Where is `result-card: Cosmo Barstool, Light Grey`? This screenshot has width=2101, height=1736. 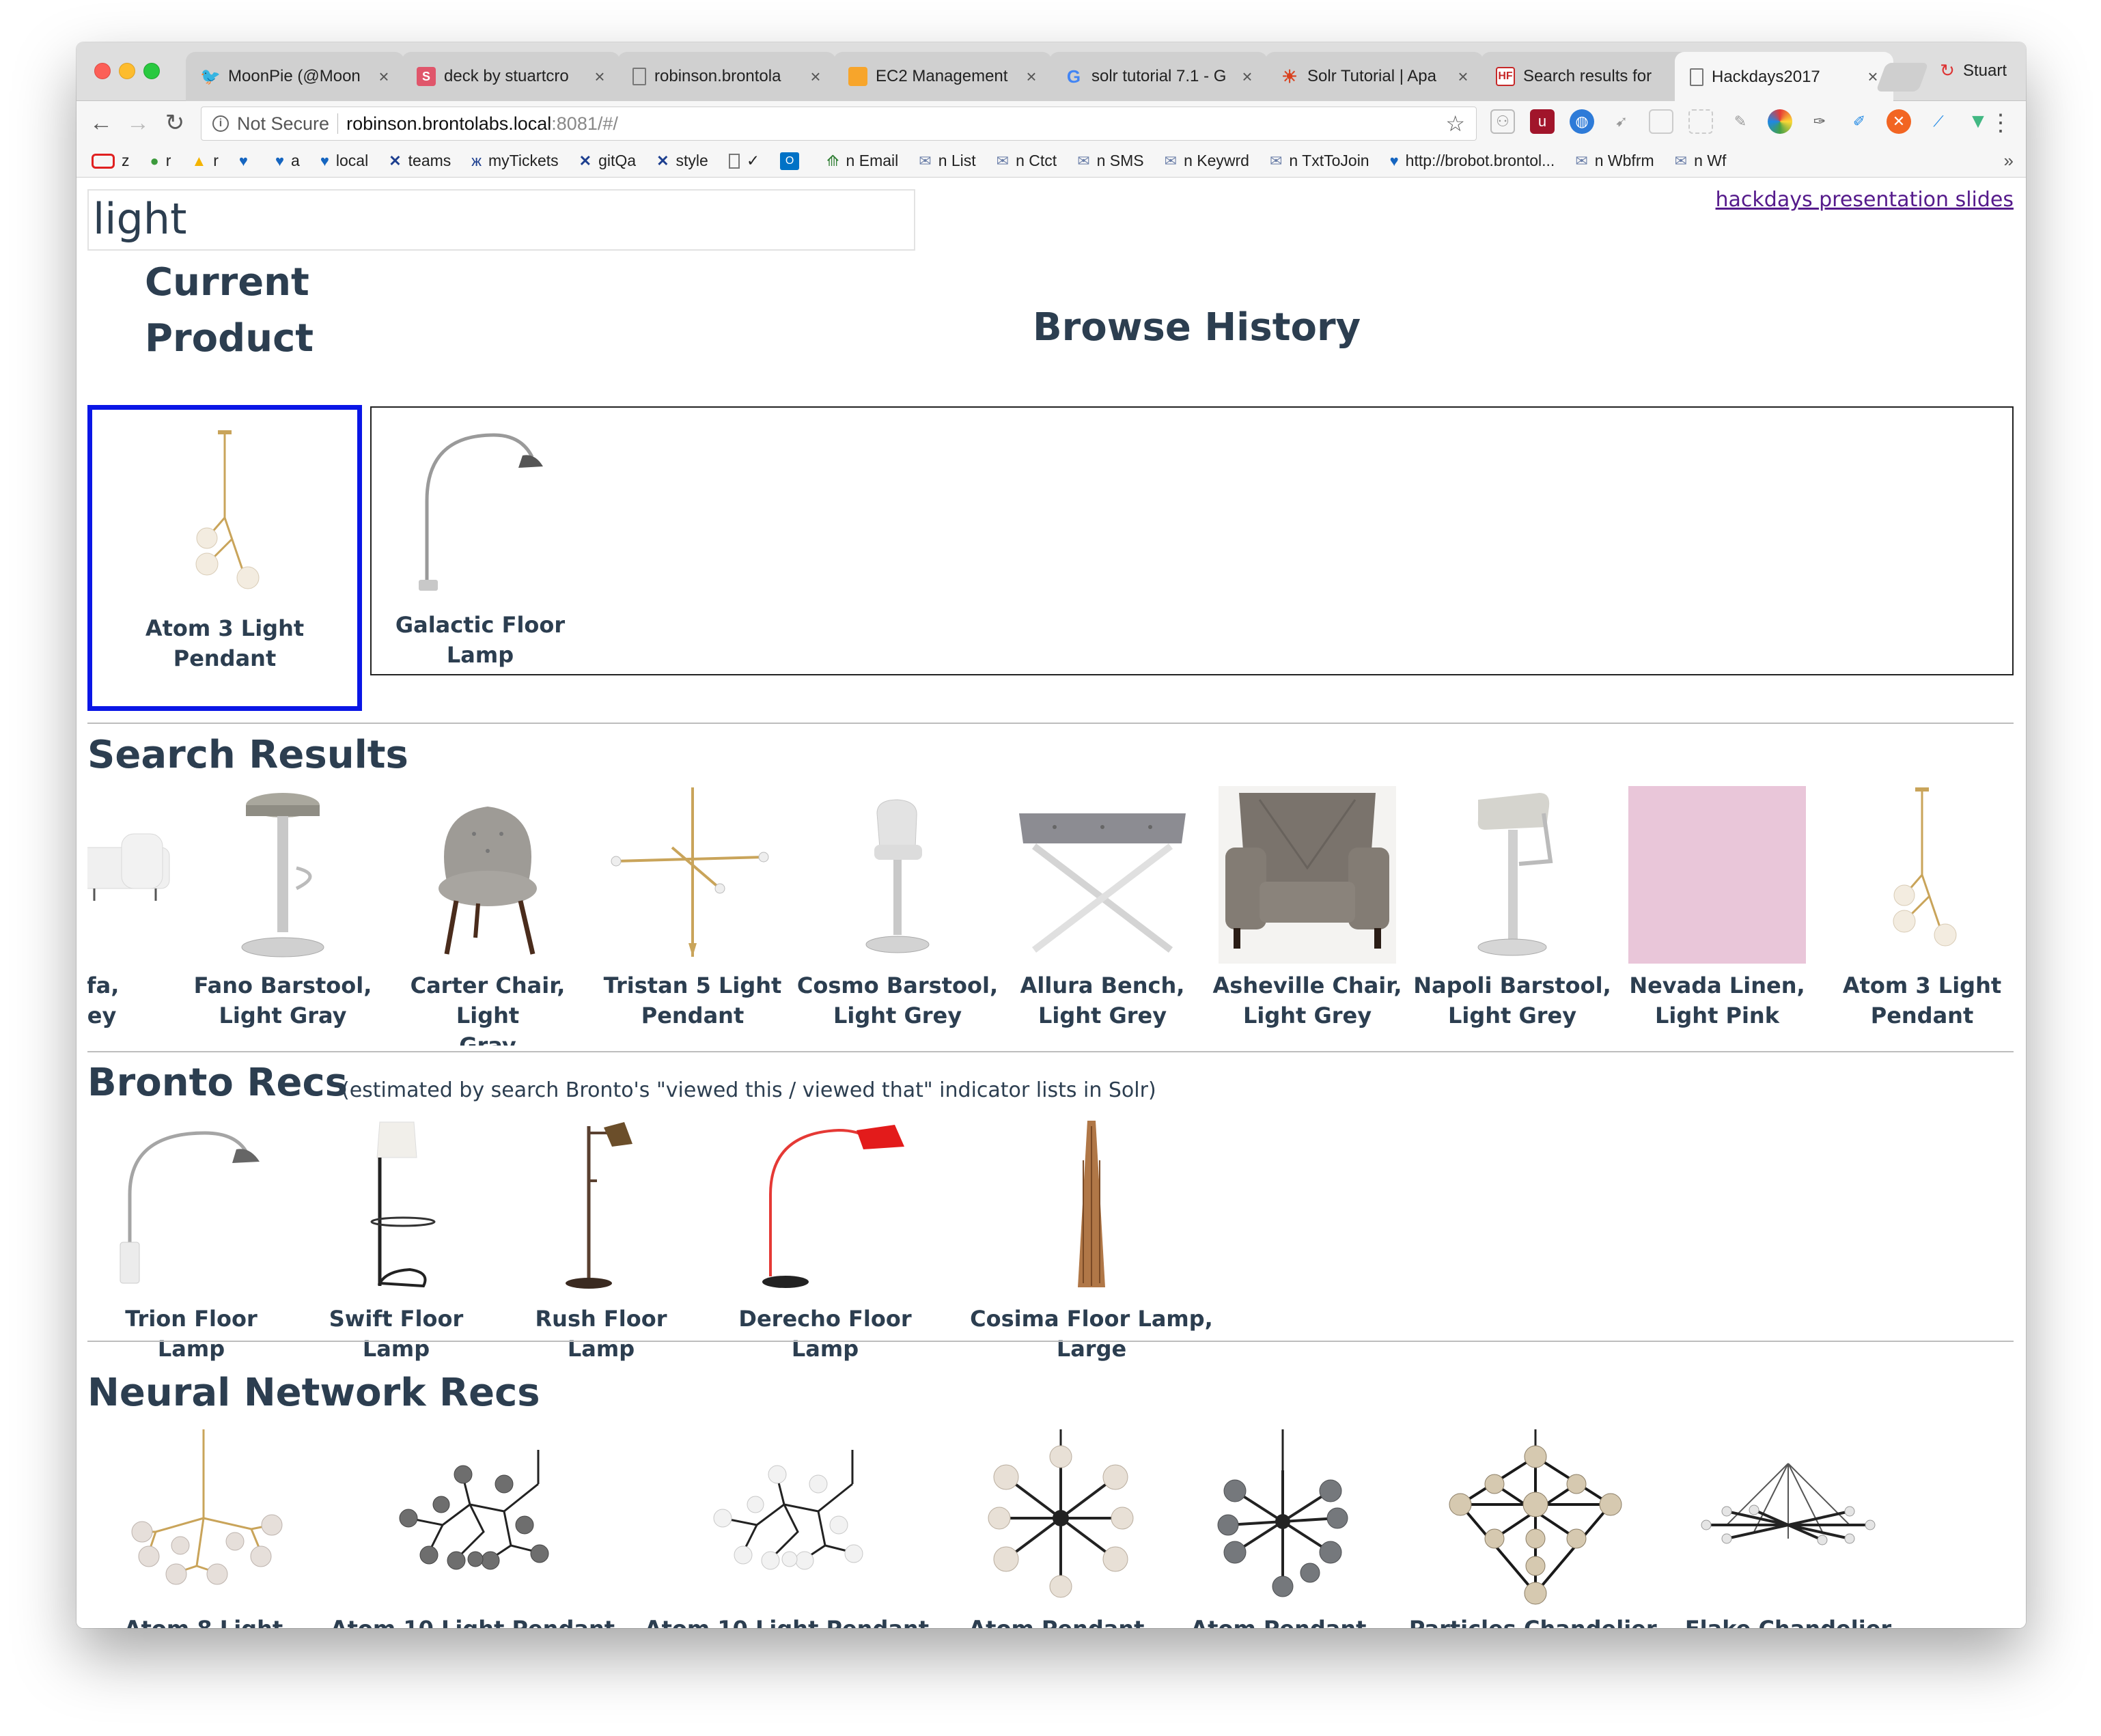 result-card: Cosmo Barstool, Light Grey is located at coordinates (897, 908).